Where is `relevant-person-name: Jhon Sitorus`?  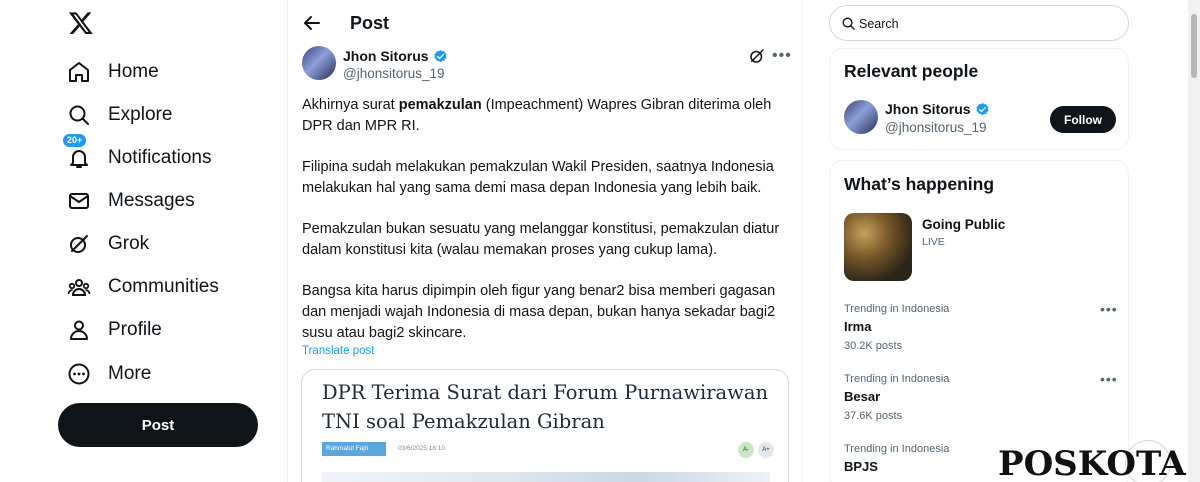 relevant-person-name: Jhon Sitorus is located at coordinates (937, 109).